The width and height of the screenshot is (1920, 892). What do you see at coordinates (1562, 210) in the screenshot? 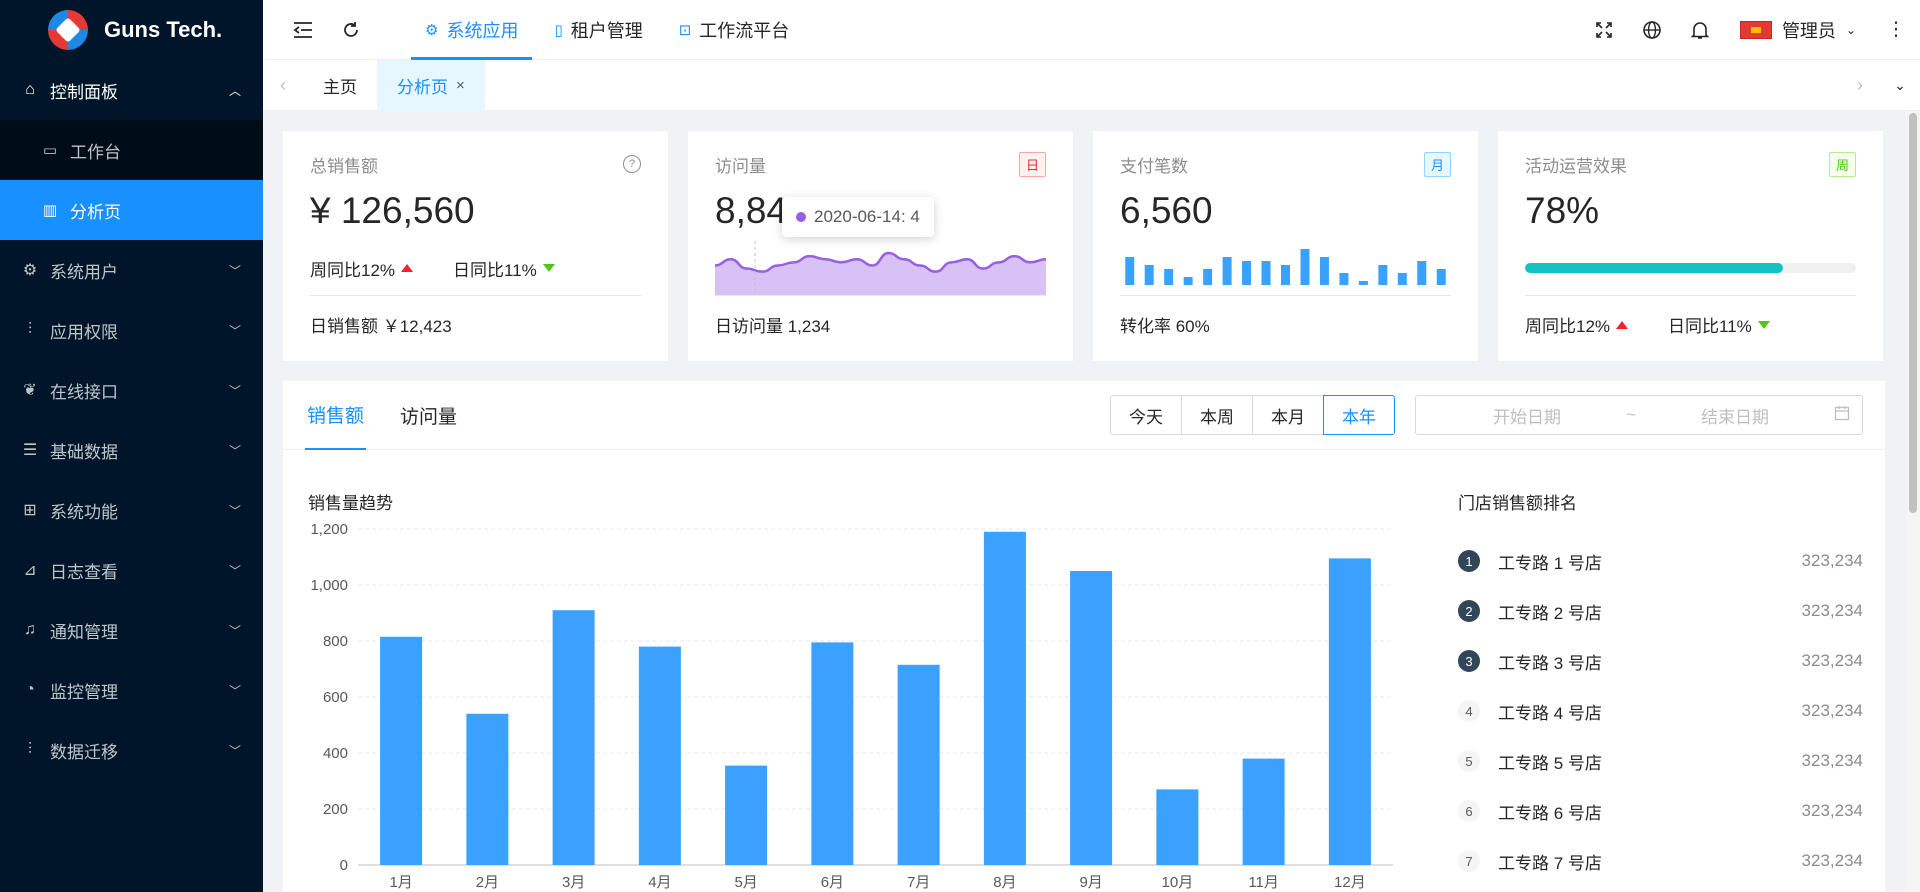
I see `card-value: 78%` at bounding box center [1562, 210].